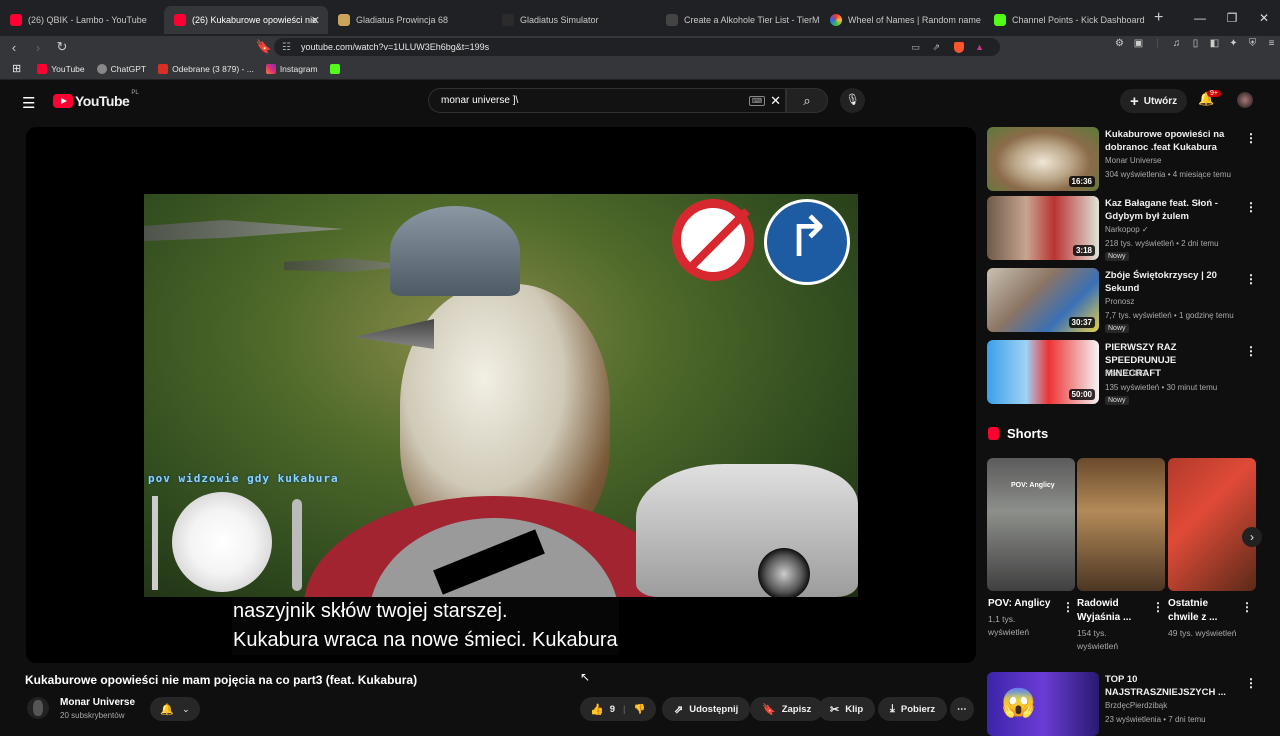 The width and height of the screenshot is (1280, 736). Describe the element at coordinates (738, 20) in the screenshot. I see `browser-tab: Create a Alkohole Tier List - TierMak` at that location.